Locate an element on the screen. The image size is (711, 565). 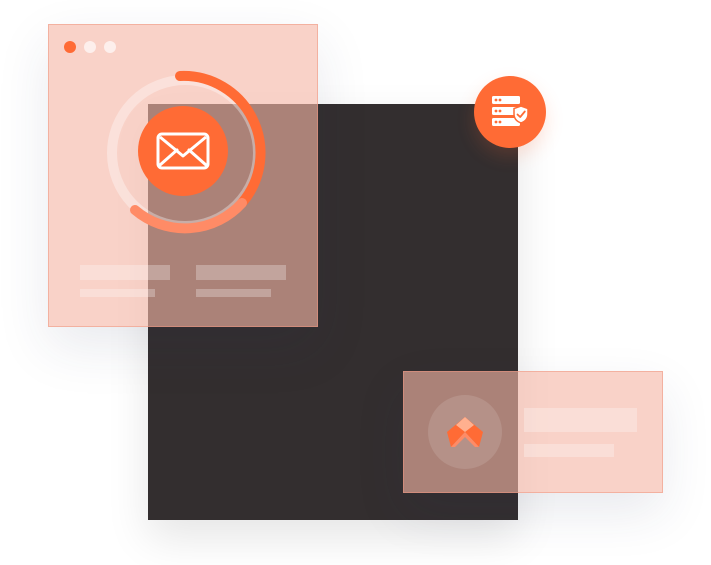
placeholder-subtitle-right is located at coordinates (233, 293).